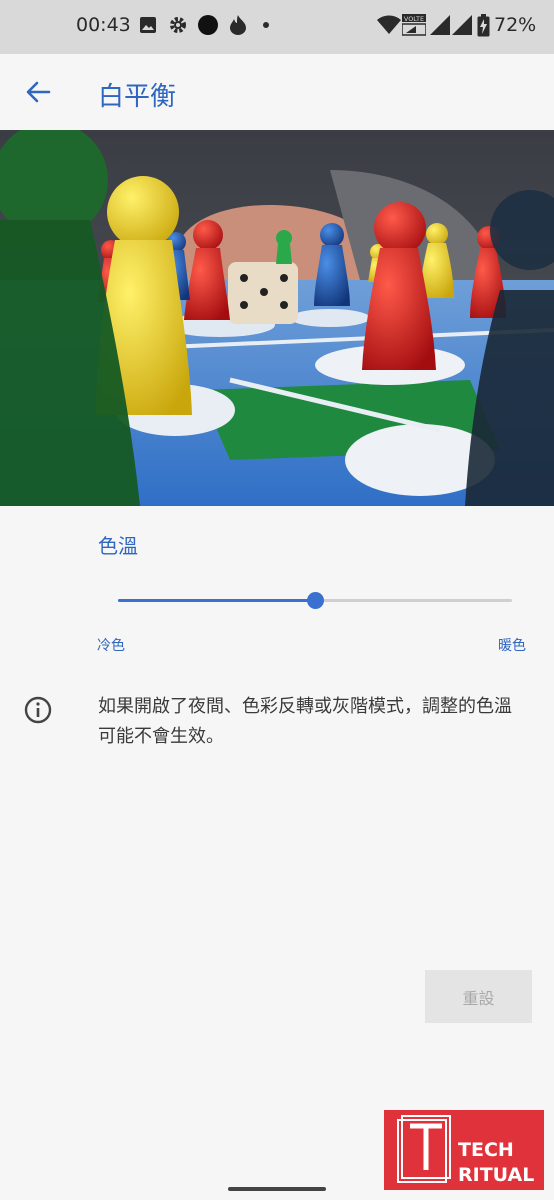 The width and height of the screenshot is (554, 1200). I want to click on svg-text: RITUAL, so click(496, 1175).